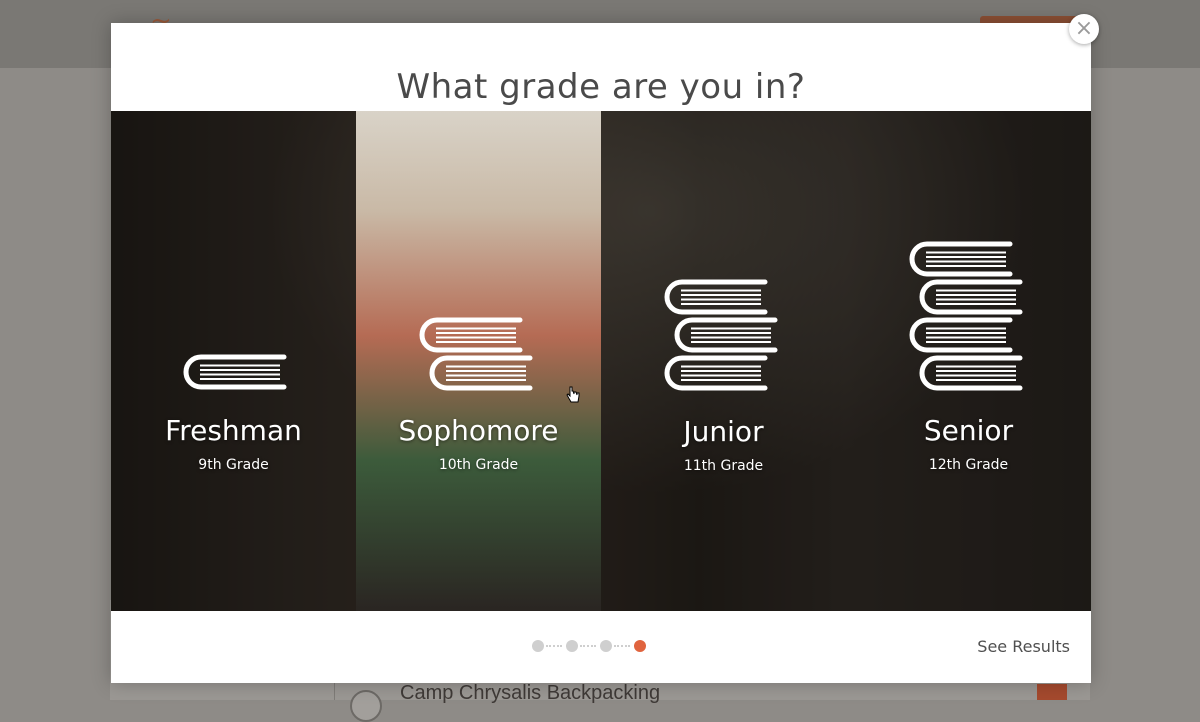  I want to click on background-divider, so click(334, 690).